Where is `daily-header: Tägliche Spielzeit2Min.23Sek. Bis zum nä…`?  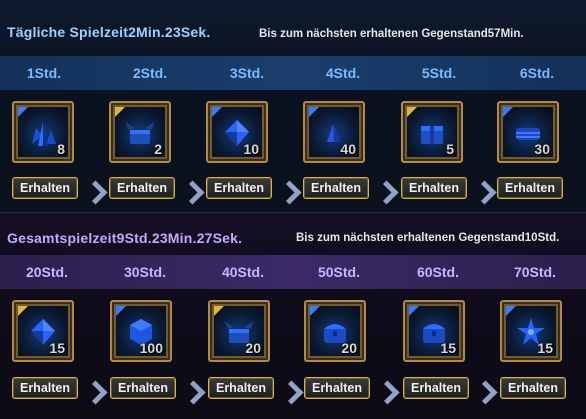
daily-header: Tägliche Spielzeit2Min.23Sek. Bis zum nä… is located at coordinates (293, 23).